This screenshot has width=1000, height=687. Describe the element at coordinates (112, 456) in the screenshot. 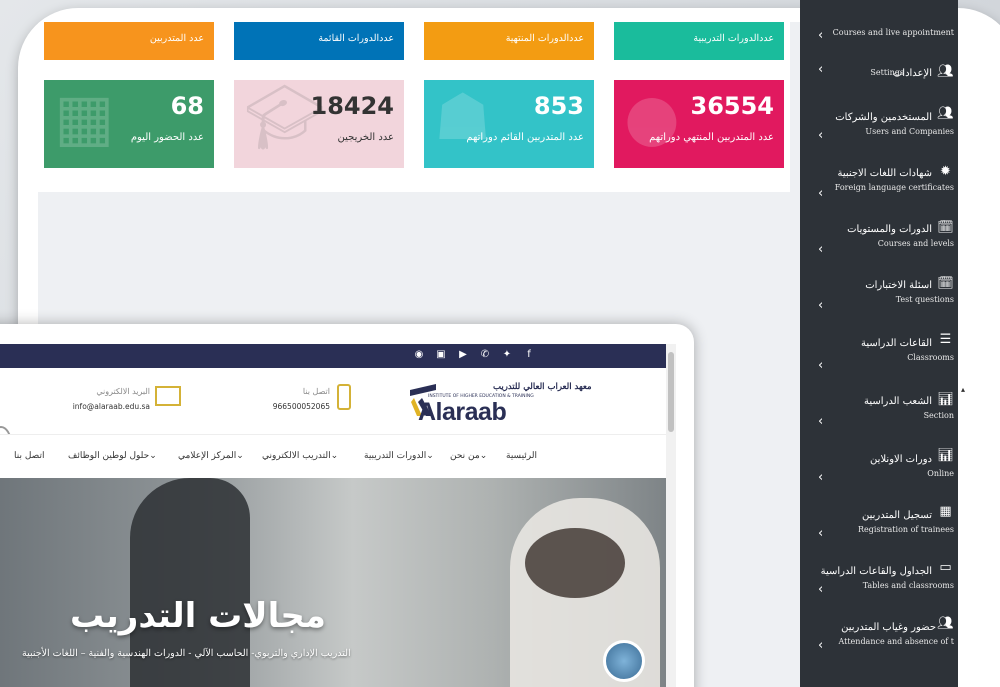

I see `nav-job-solutions: حلول لوطين الوظائف⌄` at that location.